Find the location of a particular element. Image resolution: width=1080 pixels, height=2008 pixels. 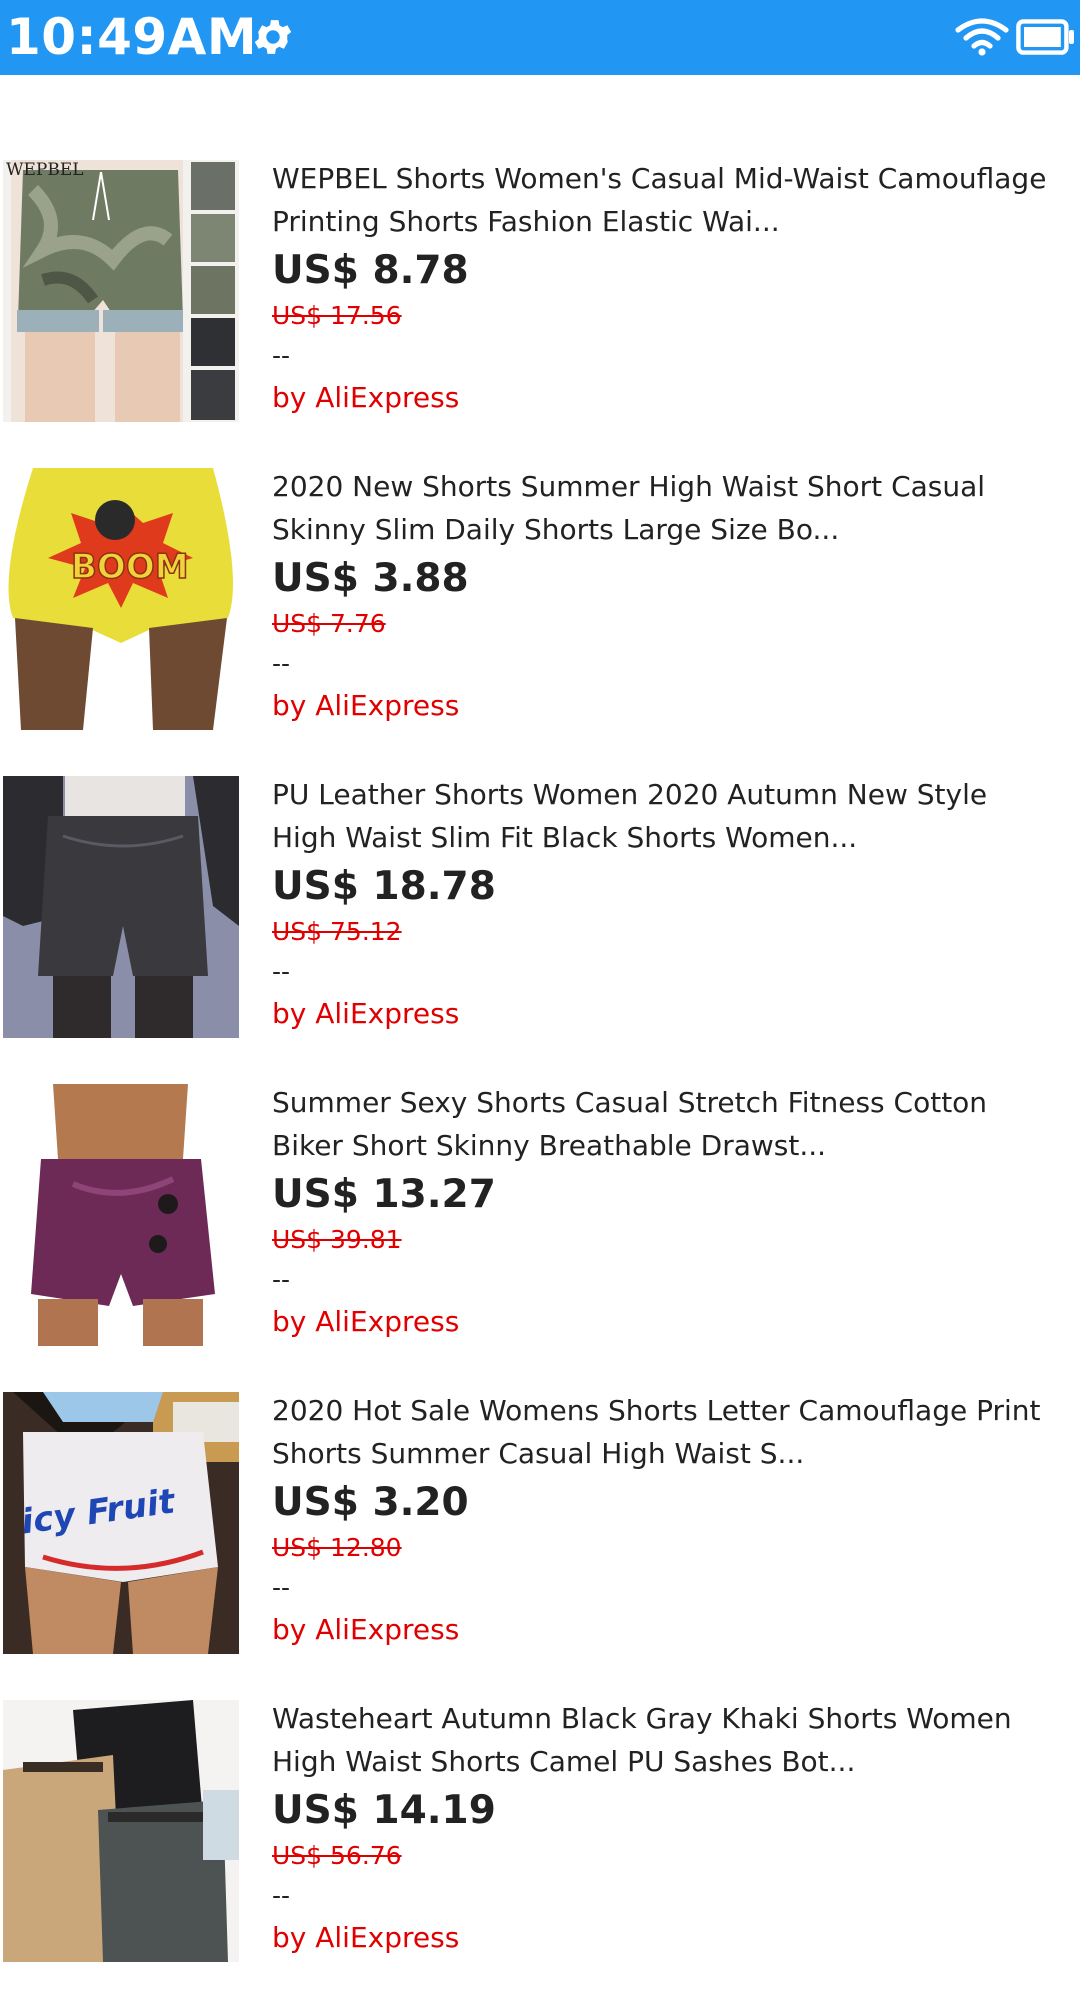

gear-icon is located at coordinates (273, 37).